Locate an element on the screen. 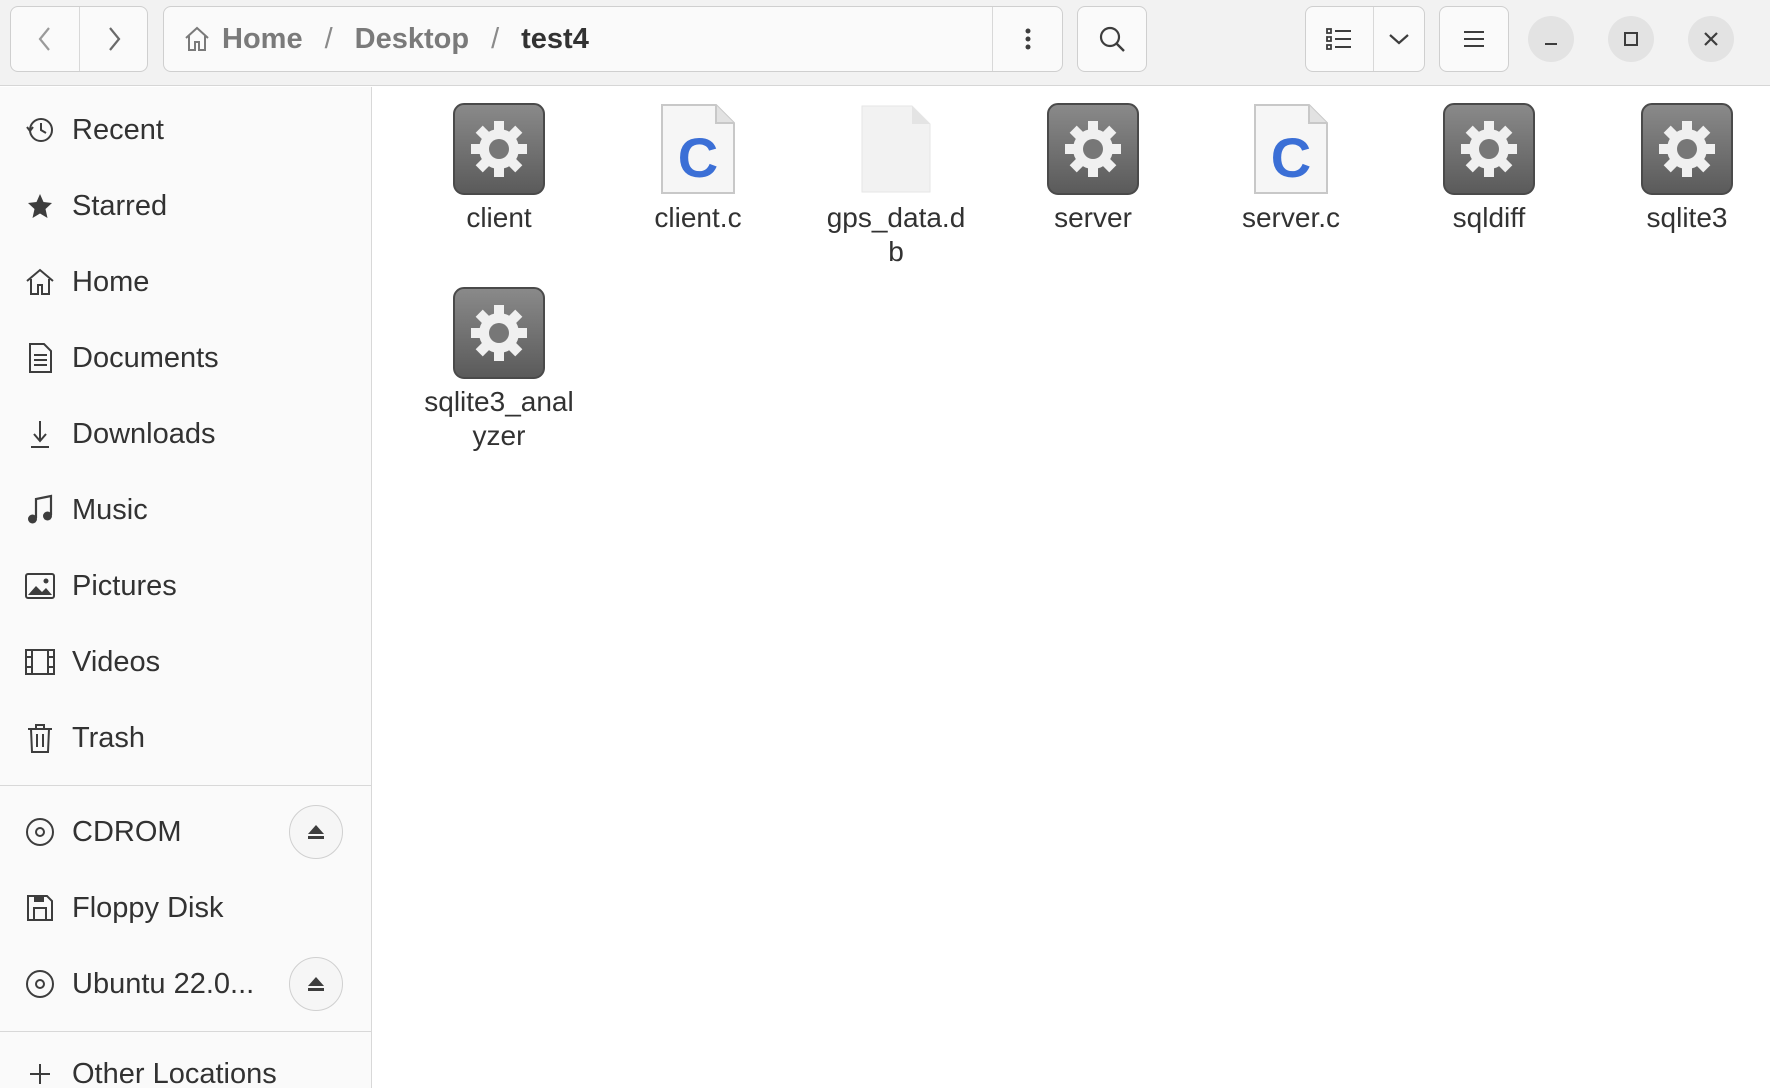 The height and width of the screenshot is (1088, 1770). minimize-button is located at coordinates (1551, 39).